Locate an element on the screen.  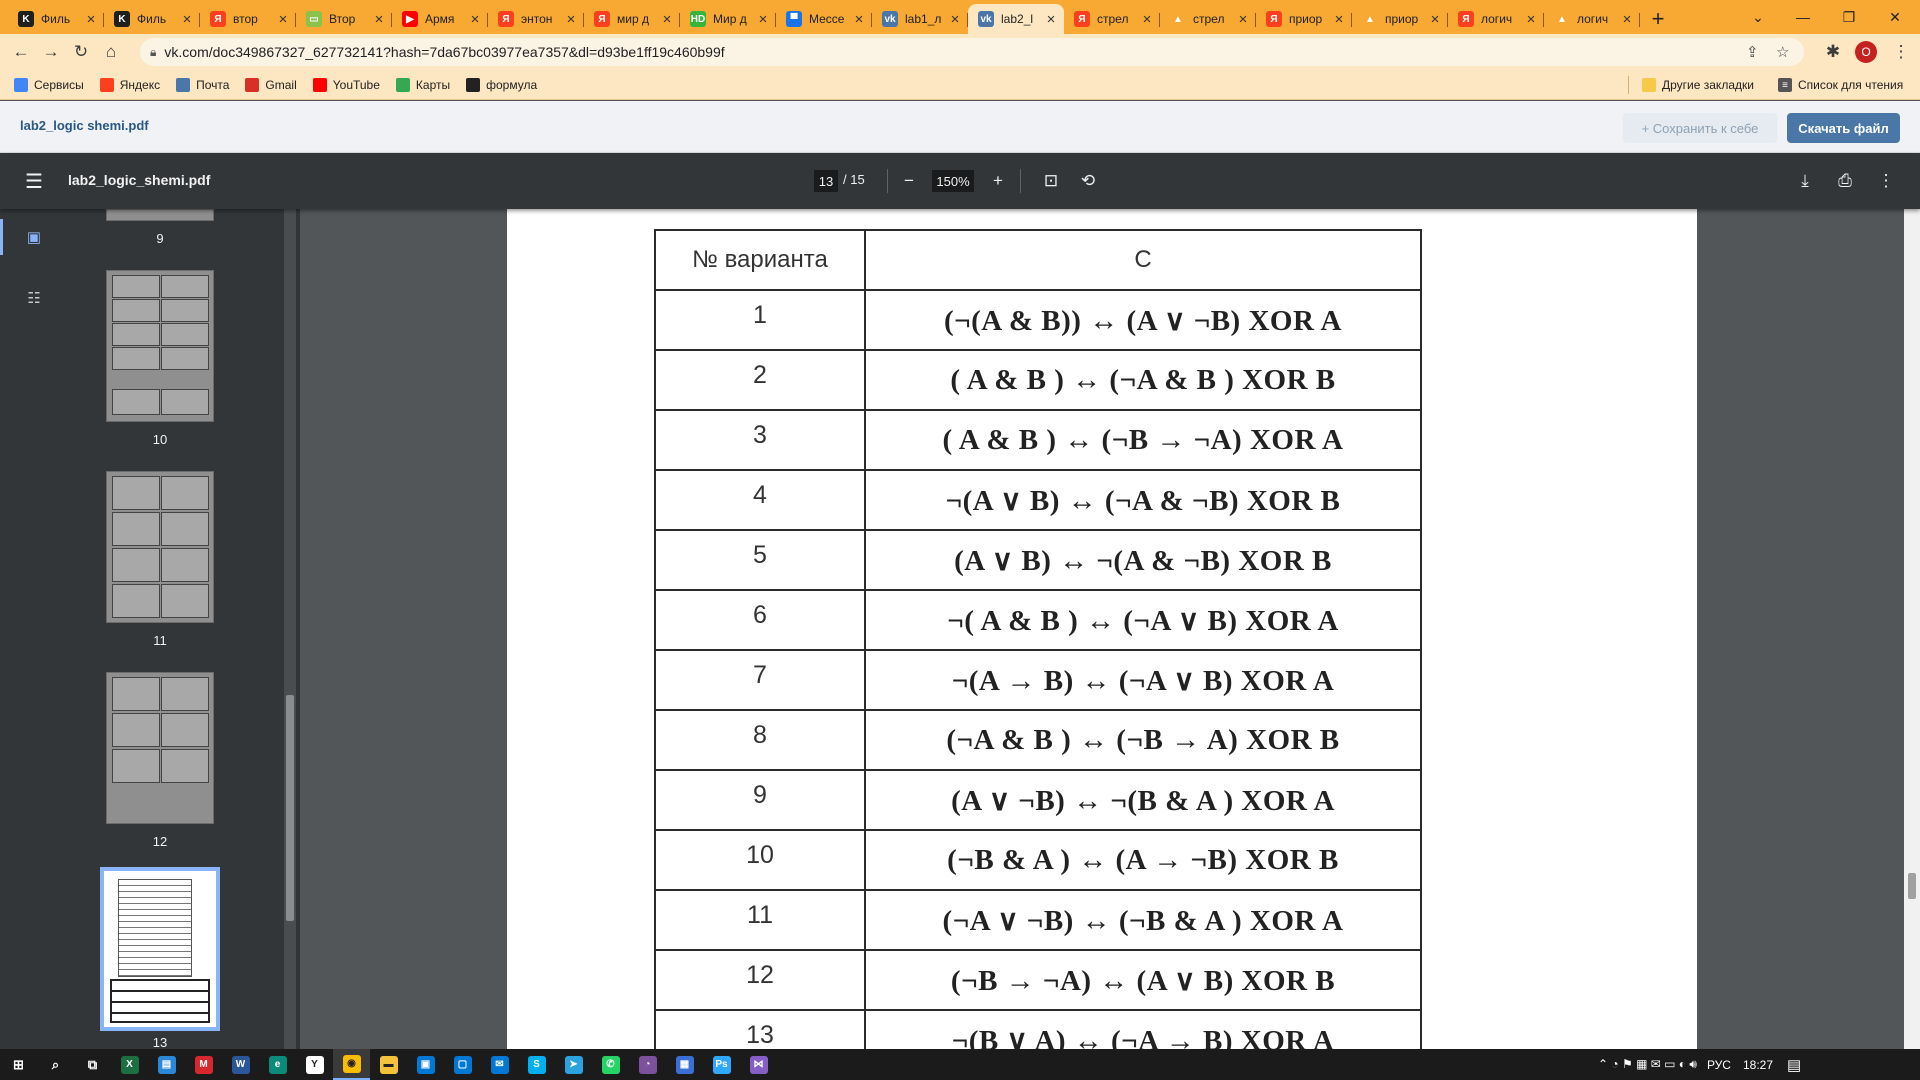
notifications-icon: ▤ is located at coordinates (1794, 1065).